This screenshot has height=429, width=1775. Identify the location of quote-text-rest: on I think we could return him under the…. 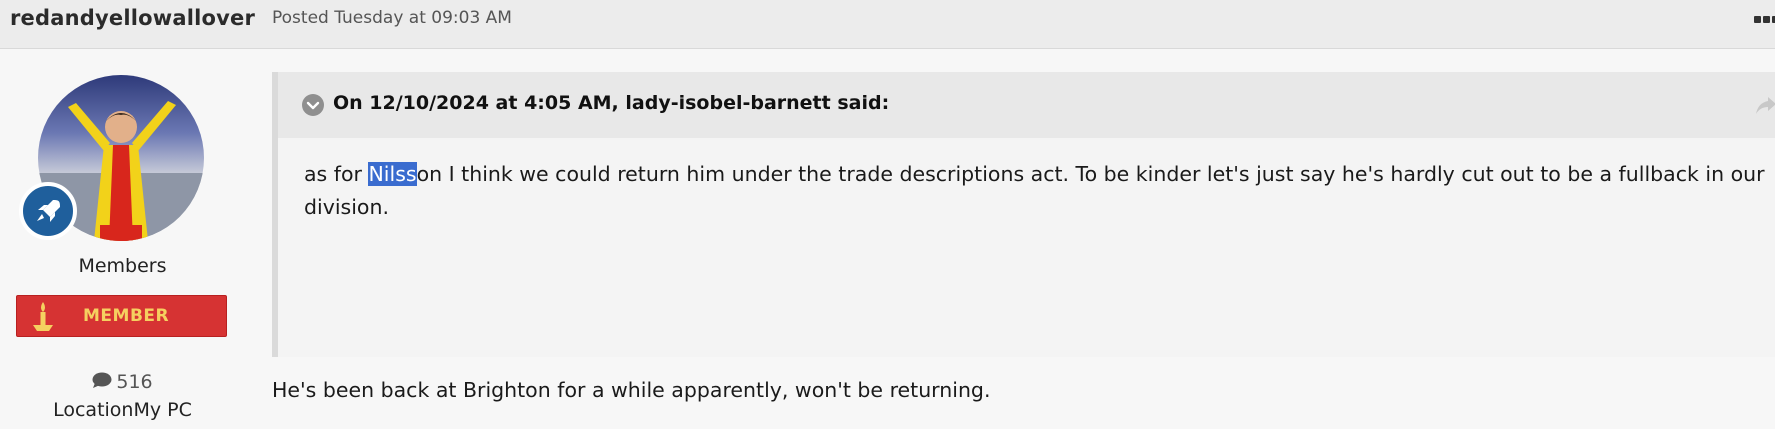
(1090, 174).